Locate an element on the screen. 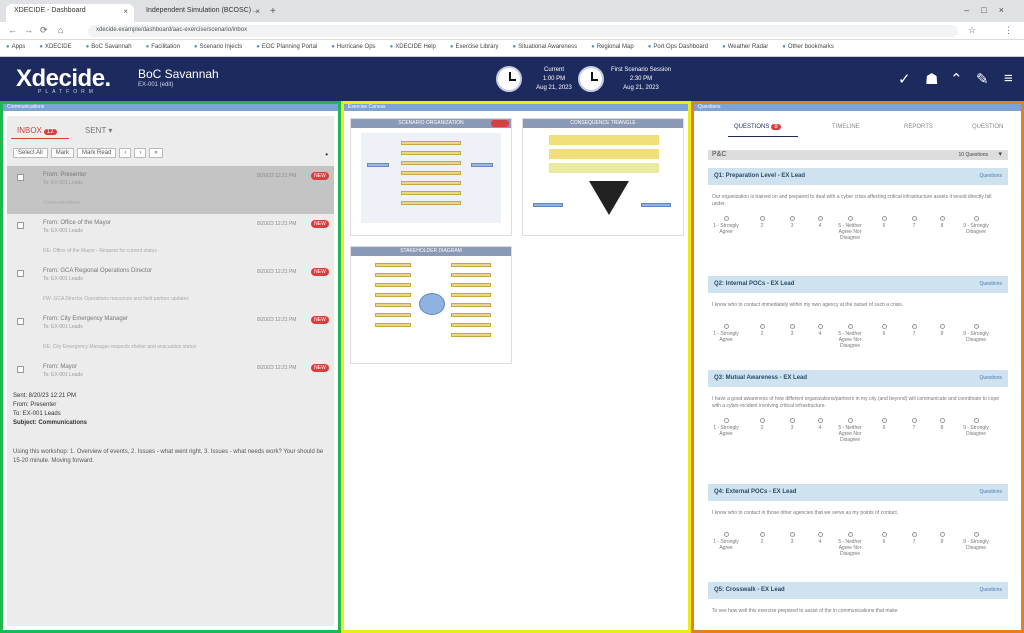 The image size is (1024, 633). question-group-header: P&C 10 Questions ▾ is located at coordinates (858, 155).